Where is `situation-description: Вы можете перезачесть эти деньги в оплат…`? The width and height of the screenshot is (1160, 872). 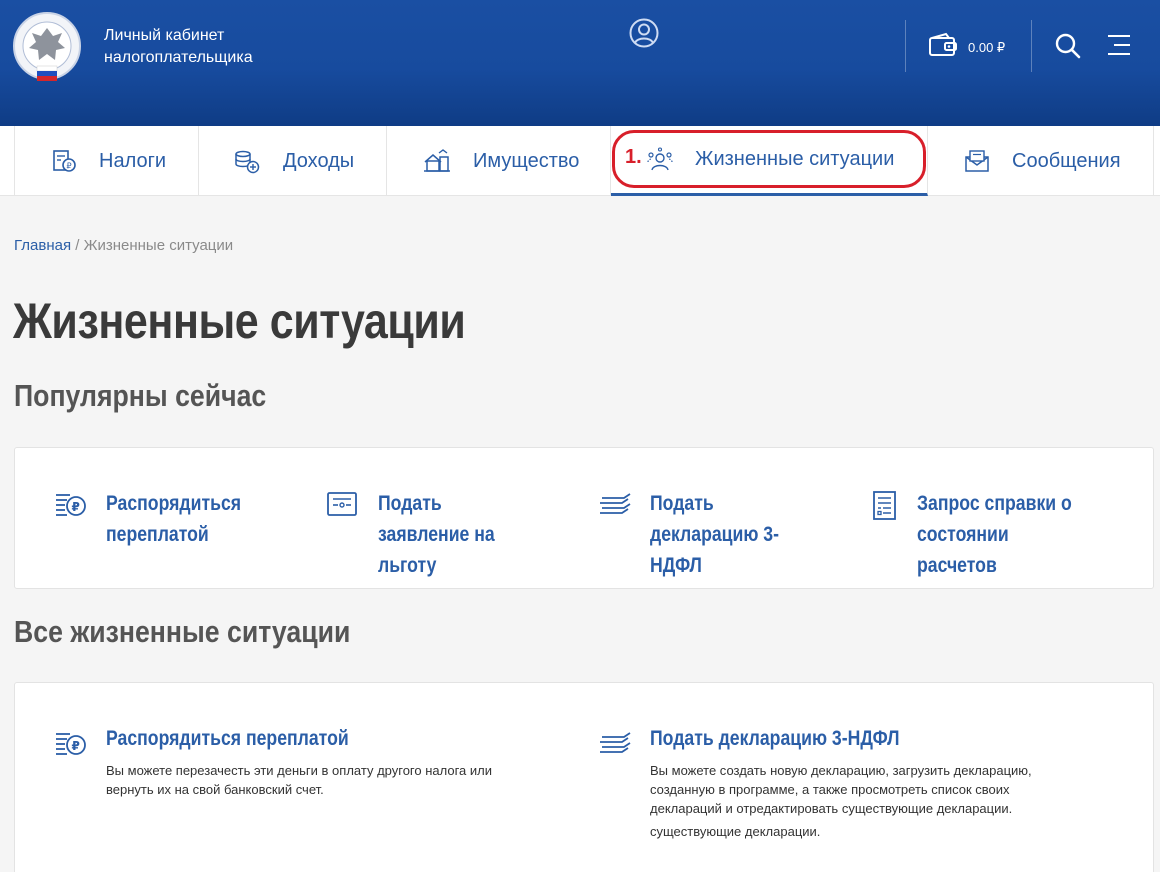 situation-description: Вы можете перезачесть эти деньги в оплат… is located at coordinates (299, 780).